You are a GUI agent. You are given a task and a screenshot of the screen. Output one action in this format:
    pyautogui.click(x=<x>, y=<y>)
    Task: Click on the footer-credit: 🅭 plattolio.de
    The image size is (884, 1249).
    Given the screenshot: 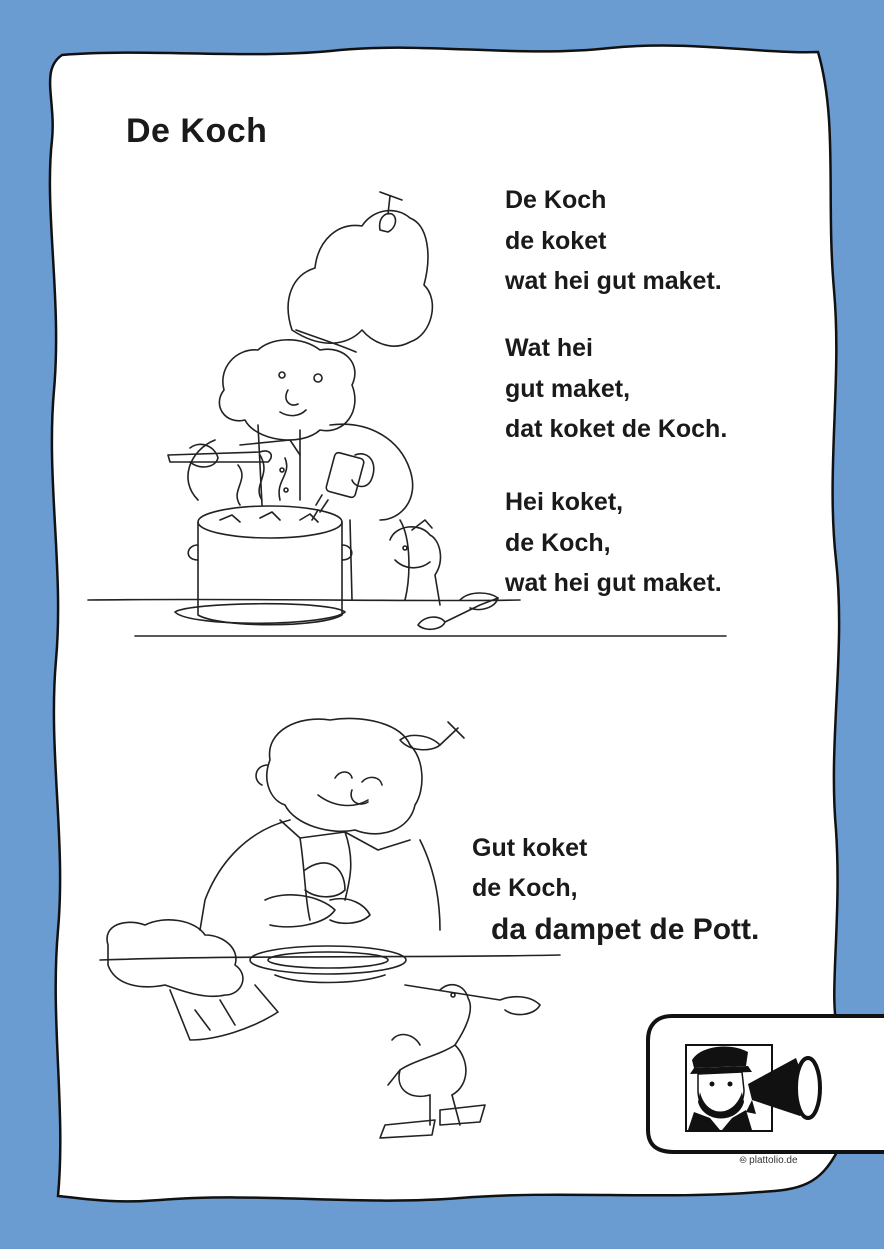 What is the action you would take?
    pyautogui.click(x=769, y=1161)
    